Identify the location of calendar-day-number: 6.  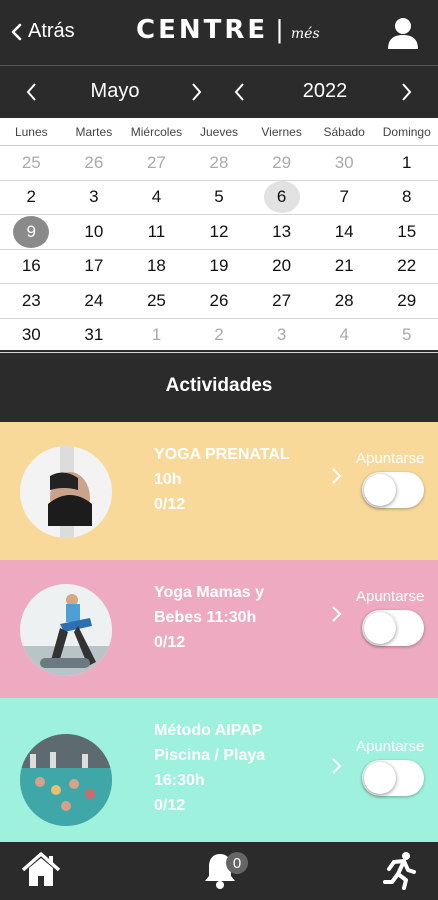
(281, 197).